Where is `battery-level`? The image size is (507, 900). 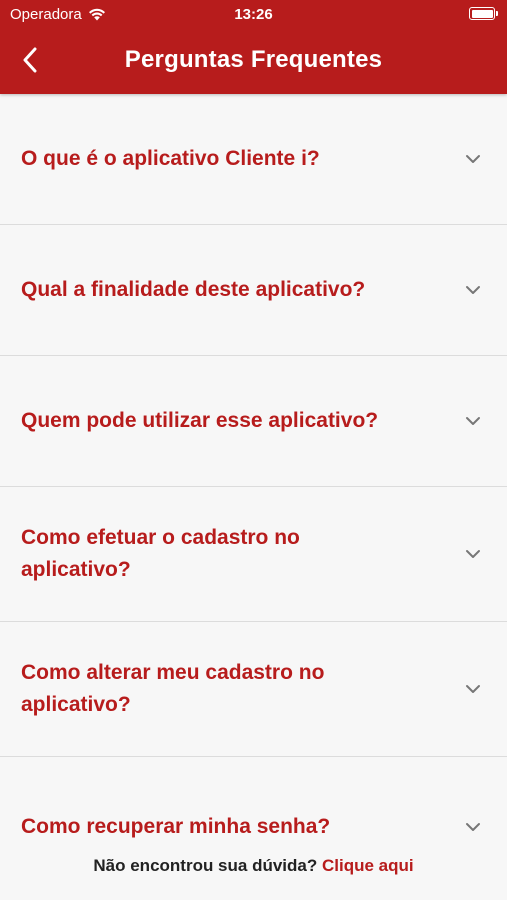 battery-level is located at coordinates (482, 13).